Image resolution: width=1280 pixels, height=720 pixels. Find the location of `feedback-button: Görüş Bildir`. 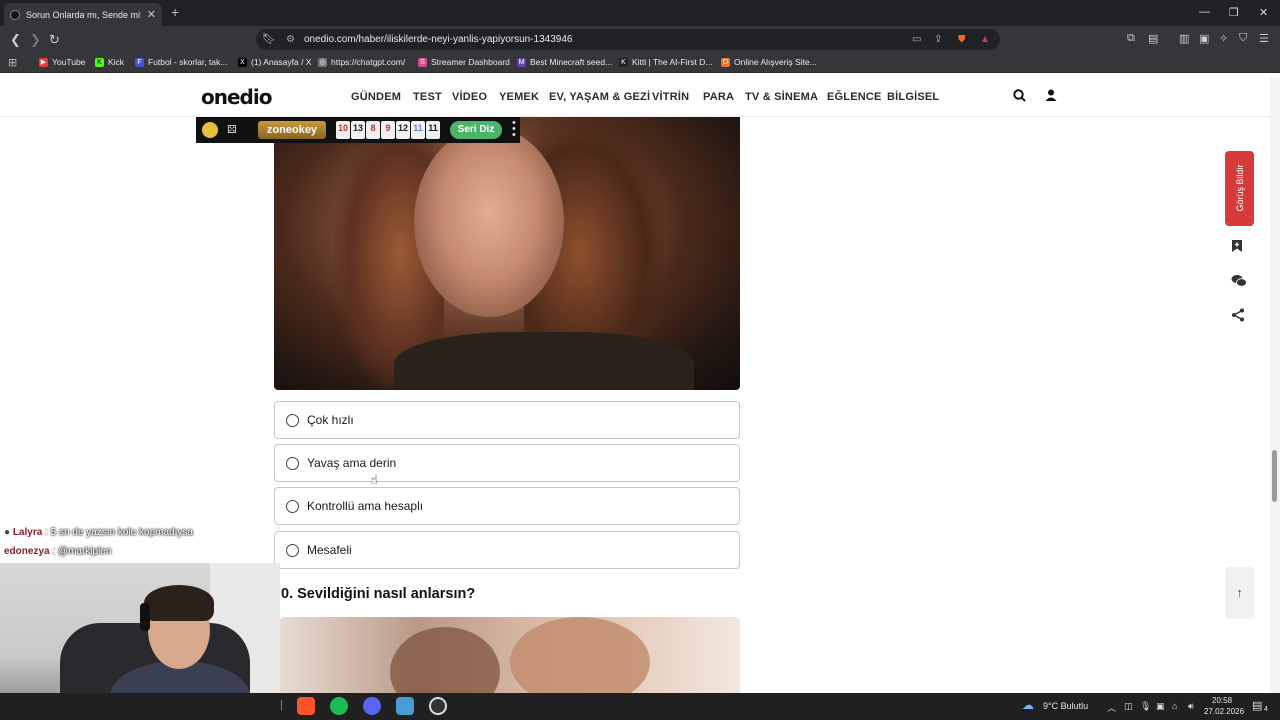

feedback-button: Görüş Bildir is located at coordinates (1239, 188).